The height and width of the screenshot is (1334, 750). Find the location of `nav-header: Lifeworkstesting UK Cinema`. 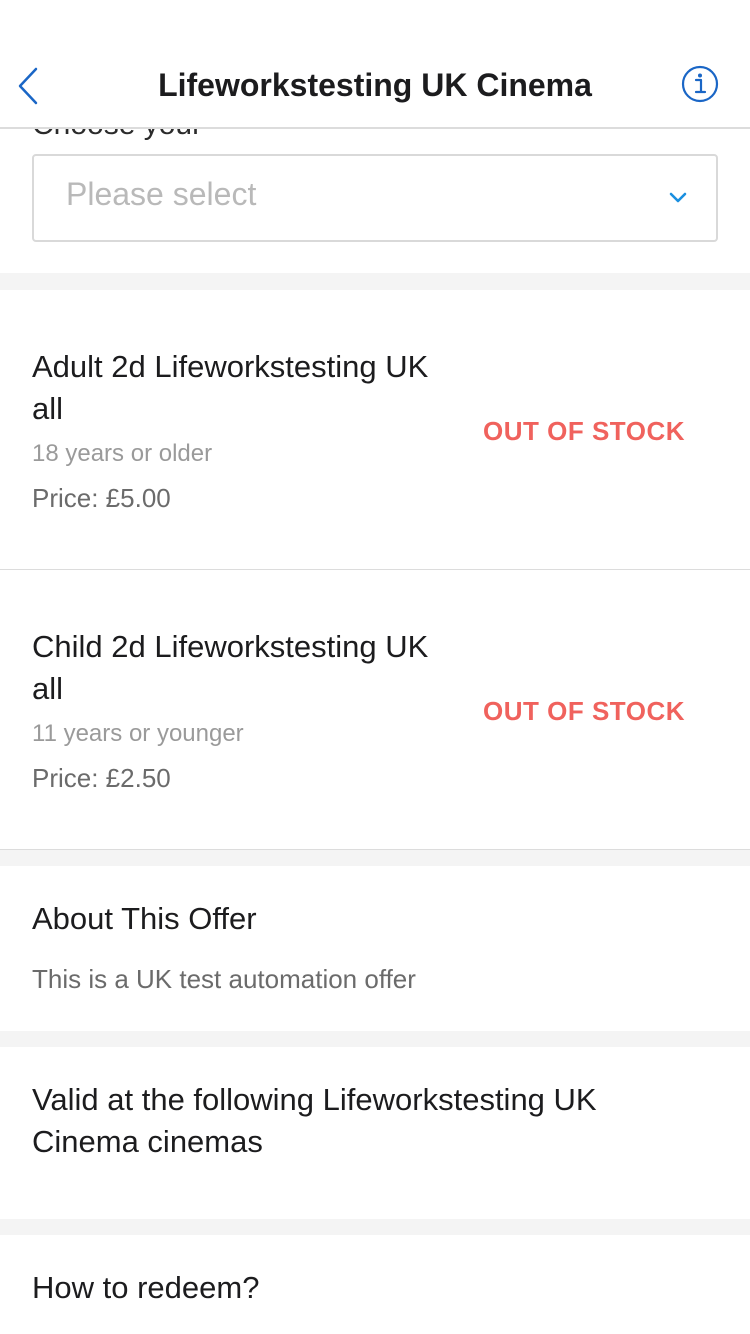

nav-header: Lifeworkstesting UK Cinema is located at coordinates (375, 64).